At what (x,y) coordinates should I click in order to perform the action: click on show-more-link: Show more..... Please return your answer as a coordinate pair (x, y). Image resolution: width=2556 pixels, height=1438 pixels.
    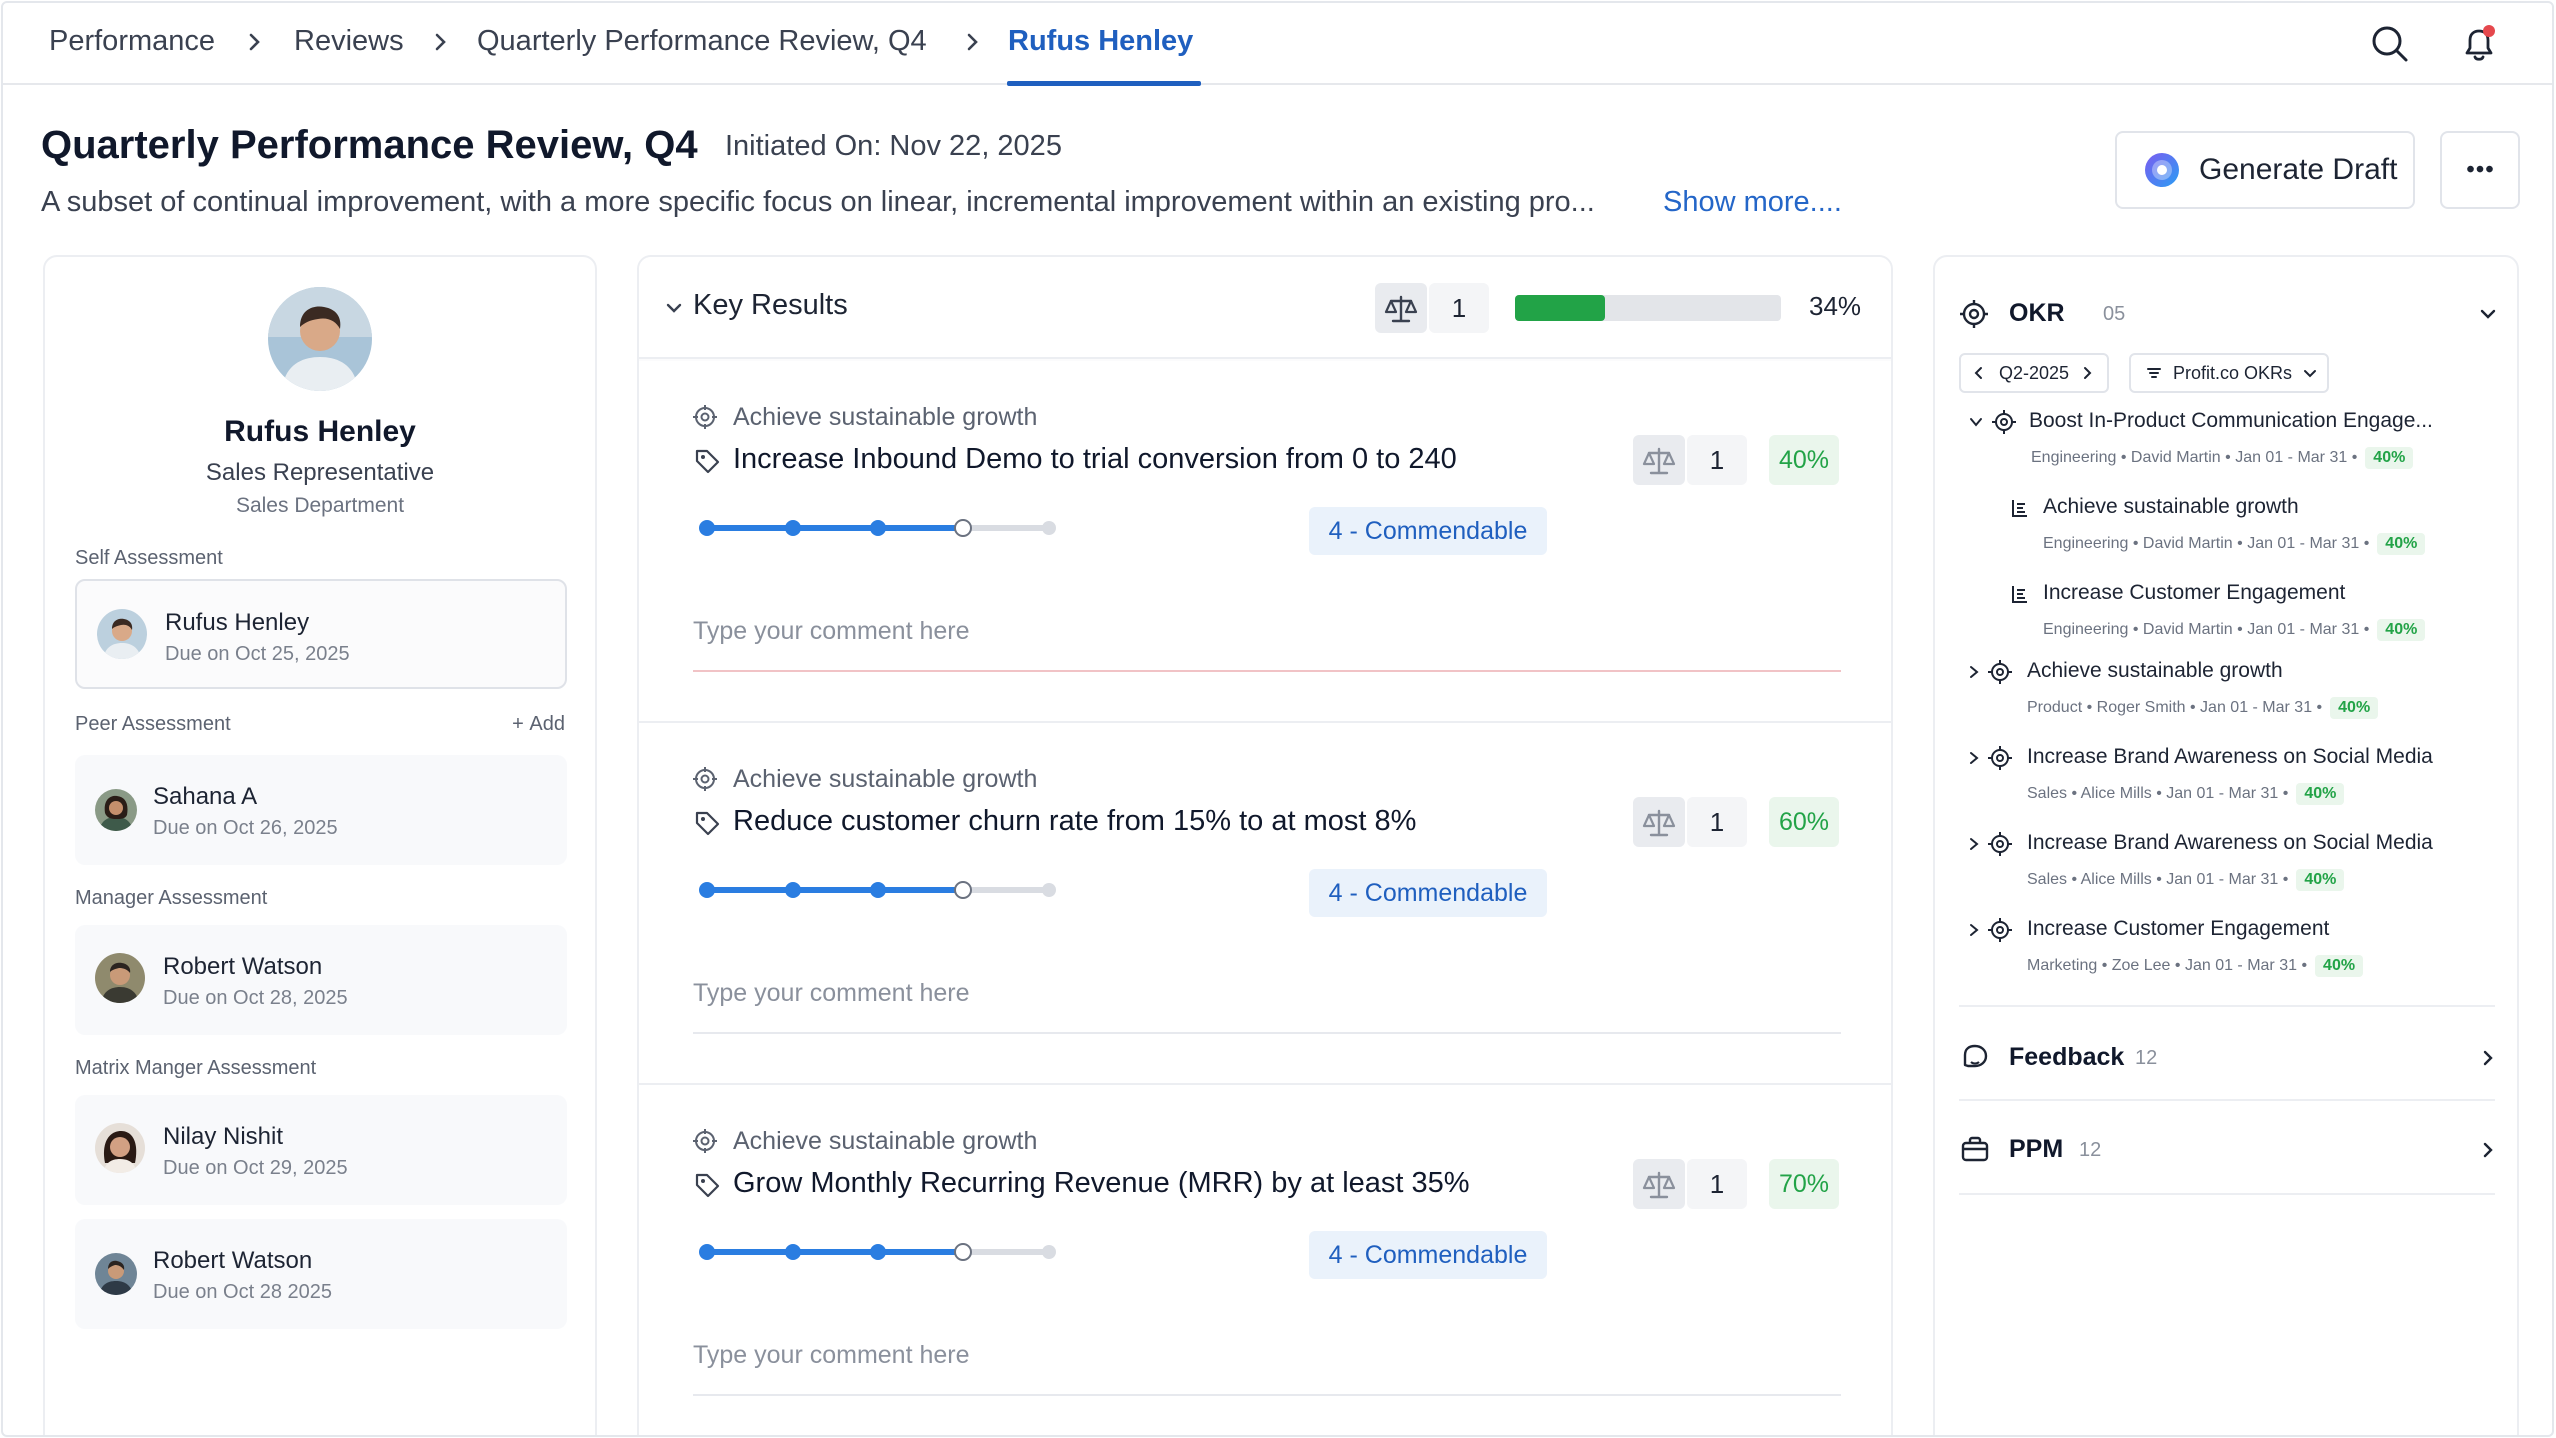
    Looking at the image, I should click on (1752, 202).